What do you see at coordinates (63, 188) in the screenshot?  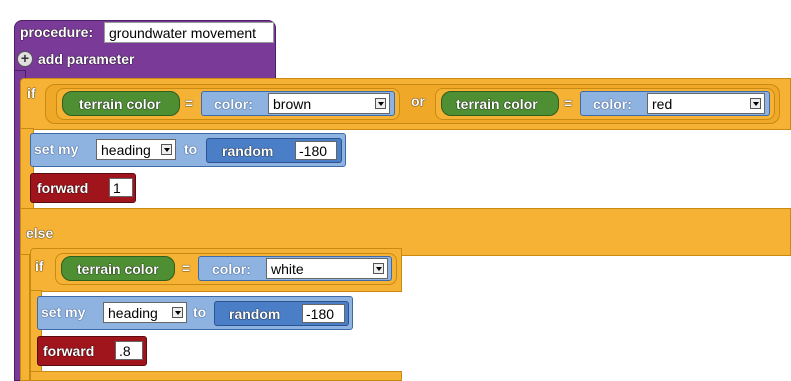 I see `forward-label-1: forward` at bounding box center [63, 188].